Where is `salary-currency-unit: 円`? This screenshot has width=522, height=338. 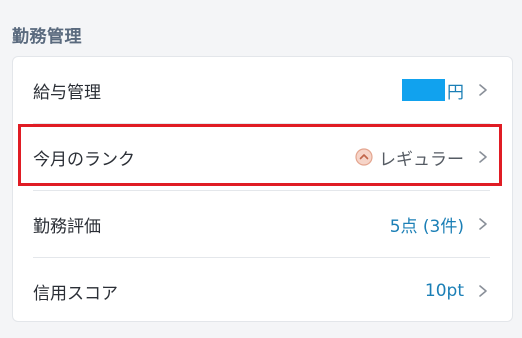 salary-currency-unit: 円 is located at coordinates (455, 92).